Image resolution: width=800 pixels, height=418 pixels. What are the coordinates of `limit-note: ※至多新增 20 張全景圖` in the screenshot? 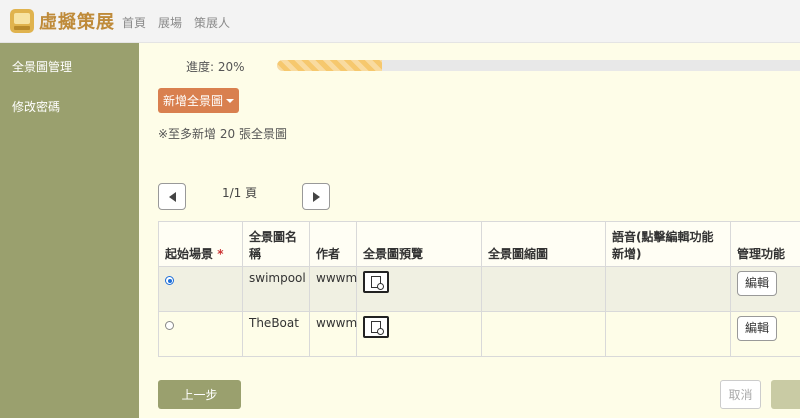 It's located at (222, 134).